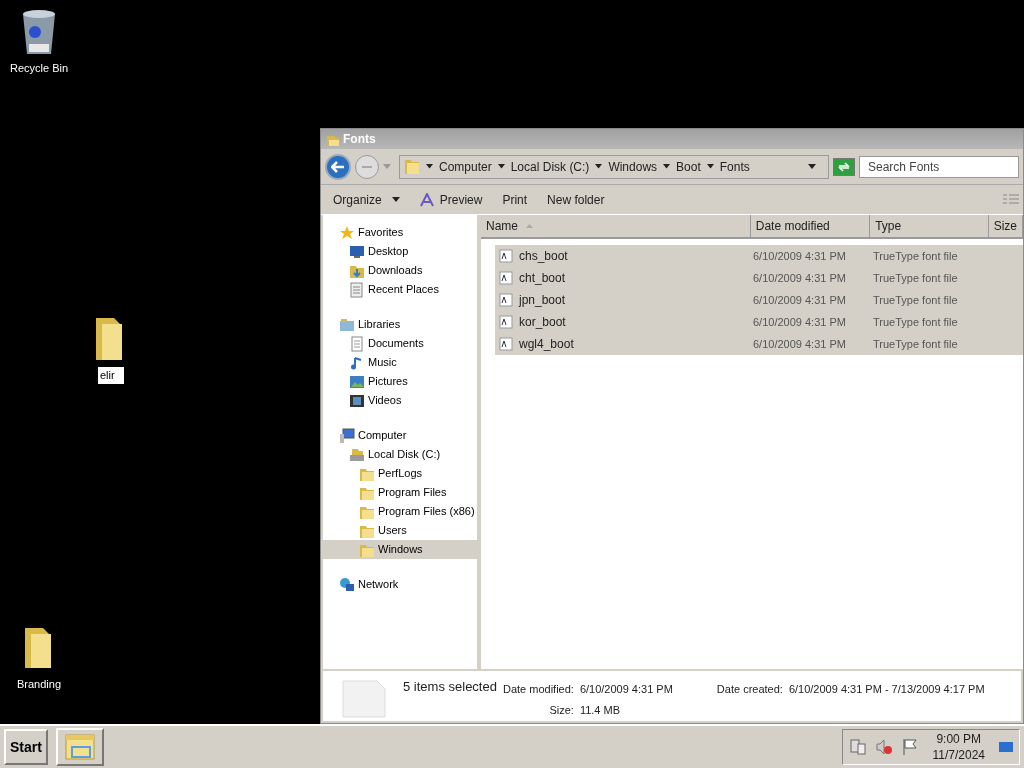  What do you see at coordinates (400, 270) in the screenshot?
I see `navigation-item: Downloads` at bounding box center [400, 270].